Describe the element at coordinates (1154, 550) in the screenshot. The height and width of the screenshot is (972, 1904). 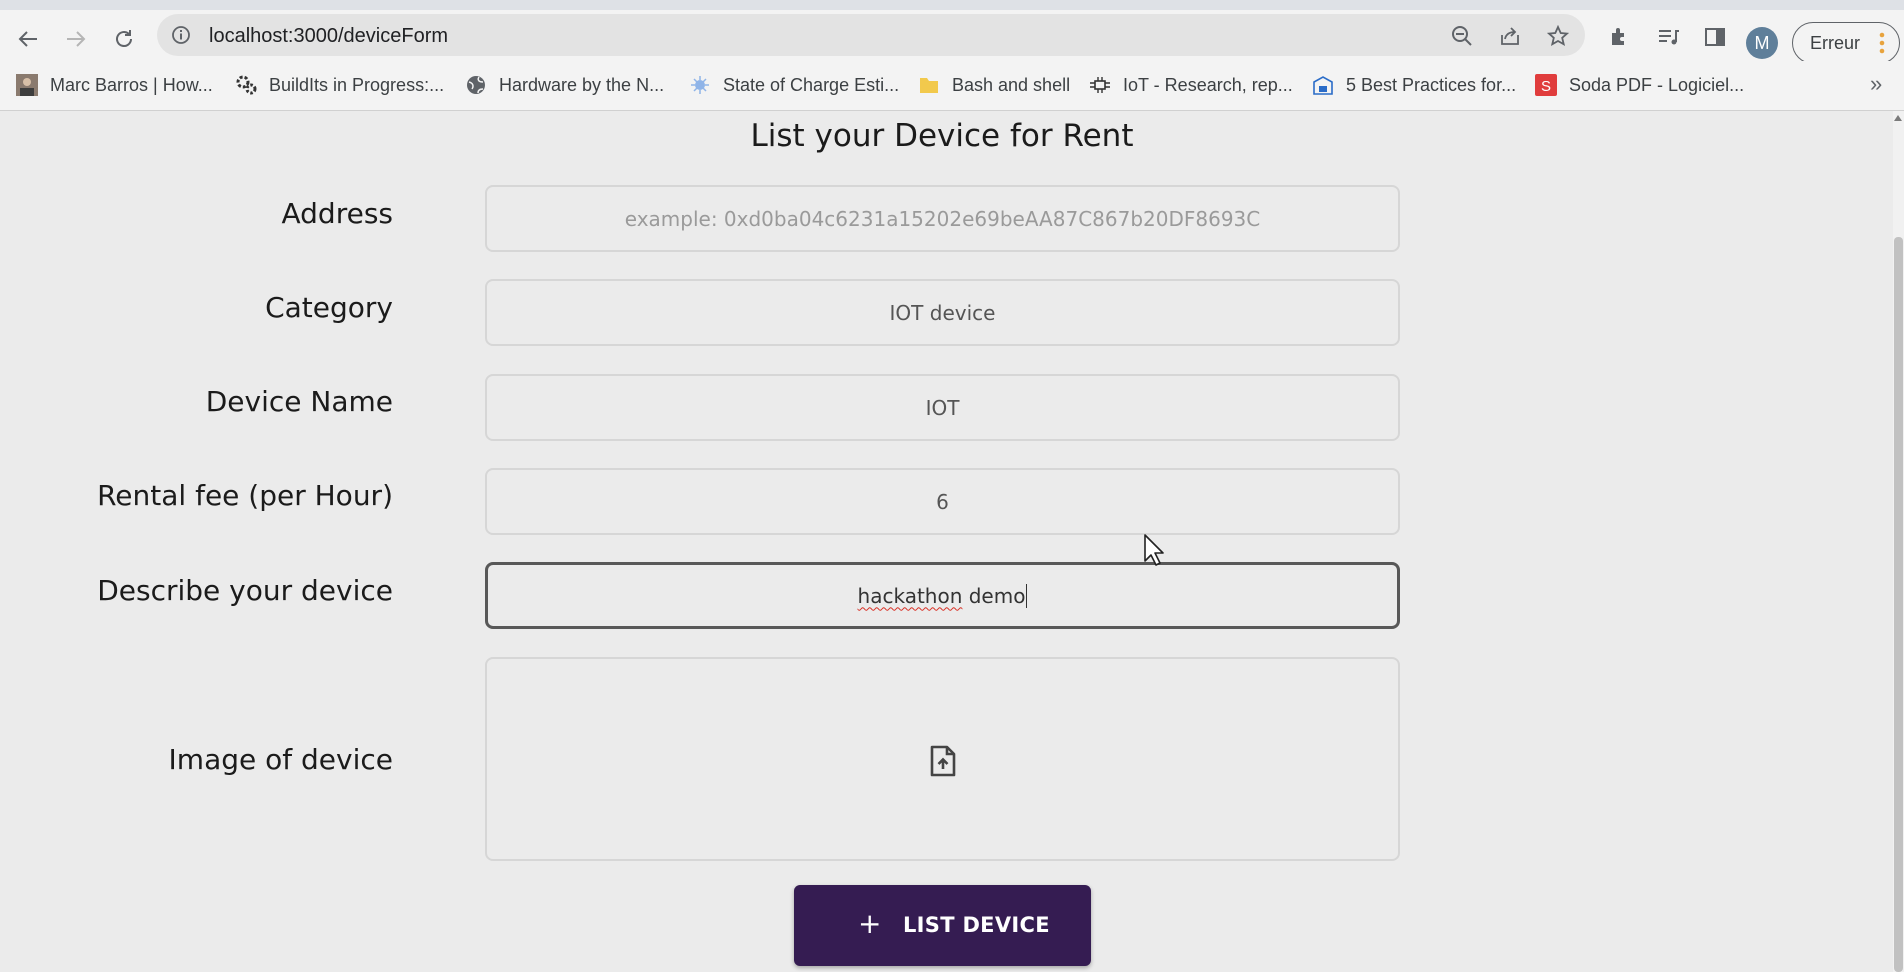
I see `mouse-pointer-icon` at that location.